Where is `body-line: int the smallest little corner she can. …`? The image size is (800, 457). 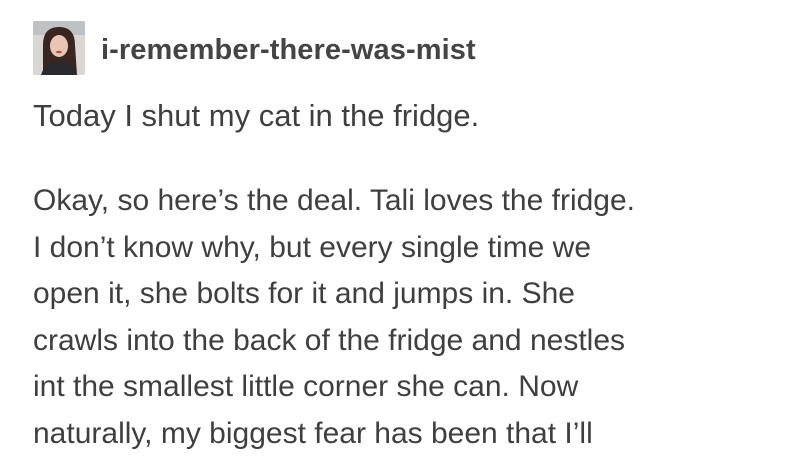
body-line: int the smallest little corner she can. … is located at coordinates (398, 387).